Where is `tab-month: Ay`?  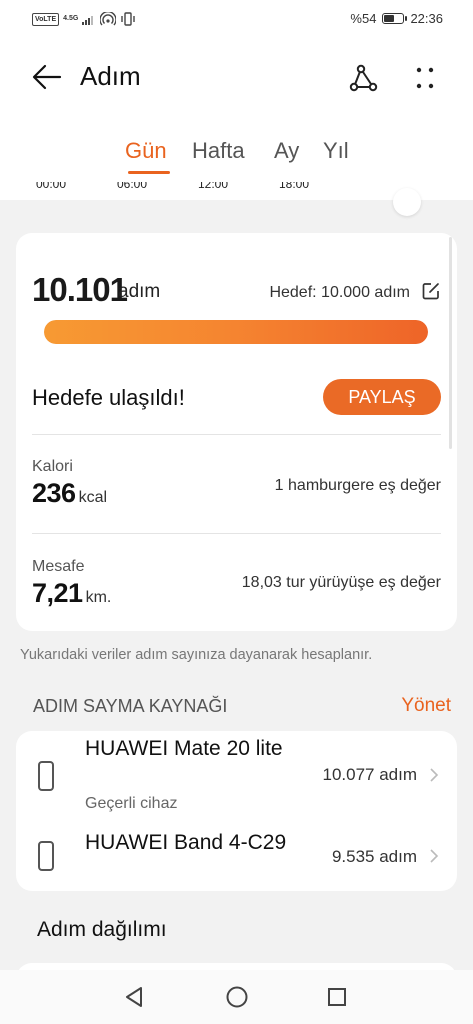 tab-month: Ay is located at coordinates (286, 151).